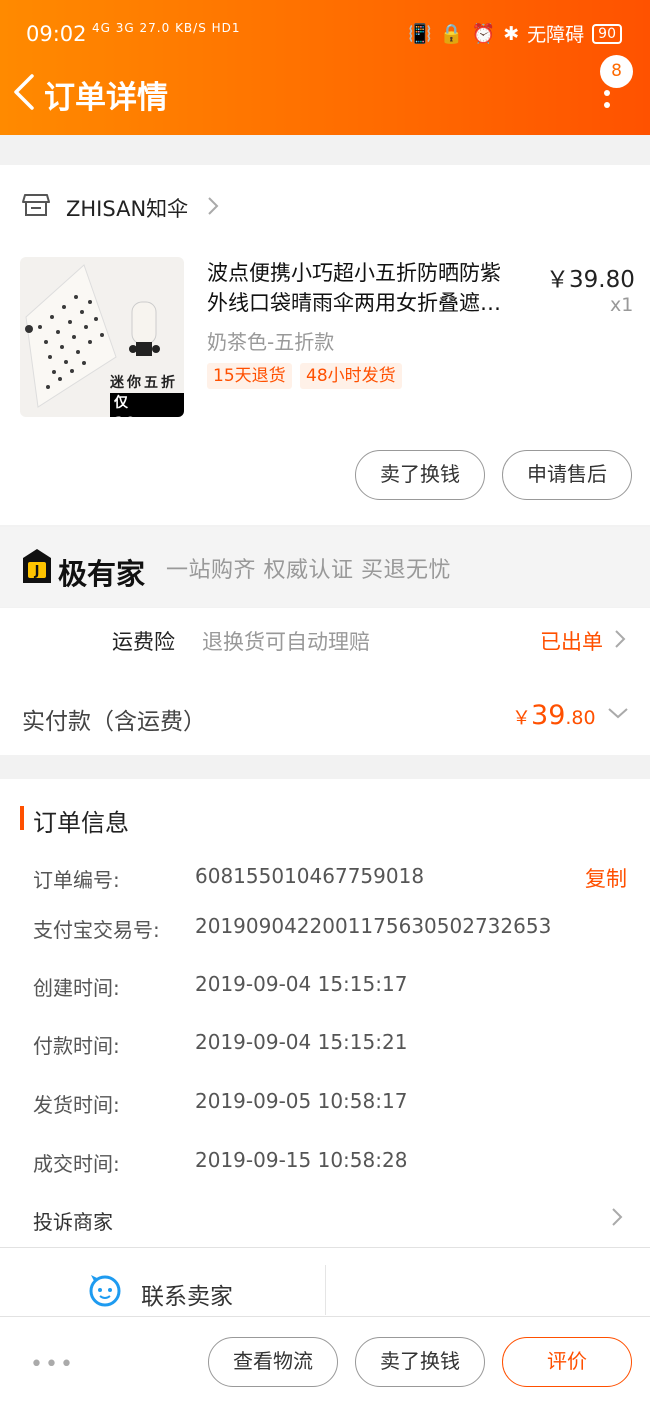  What do you see at coordinates (173, 28) in the screenshot?
I see `net-speed: 27.0 KB/S` at bounding box center [173, 28].